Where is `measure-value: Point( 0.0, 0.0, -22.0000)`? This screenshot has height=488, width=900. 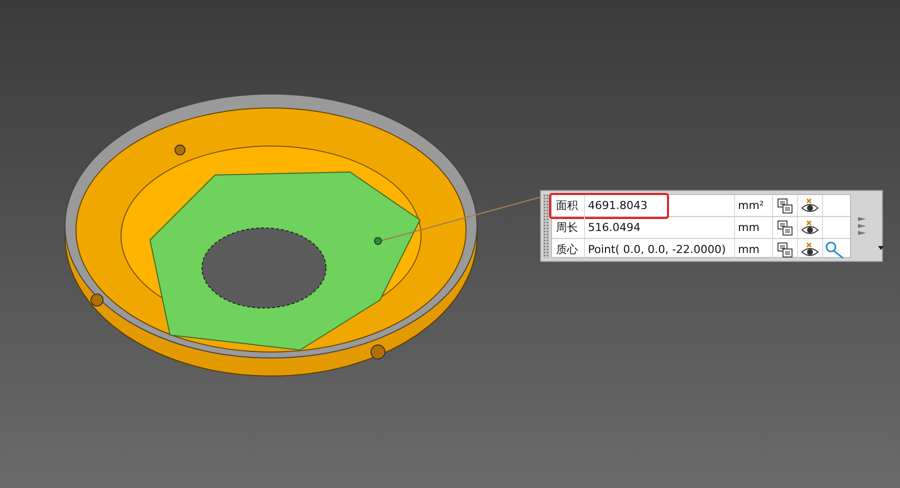
measure-value: Point( 0.0, 0.0, -22.0000) is located at coordinates (659, 249).